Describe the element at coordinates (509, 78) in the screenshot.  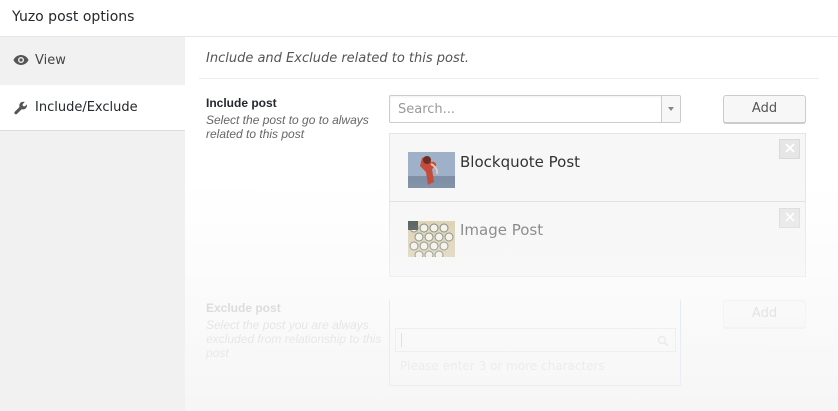
I see `divider` at that location.